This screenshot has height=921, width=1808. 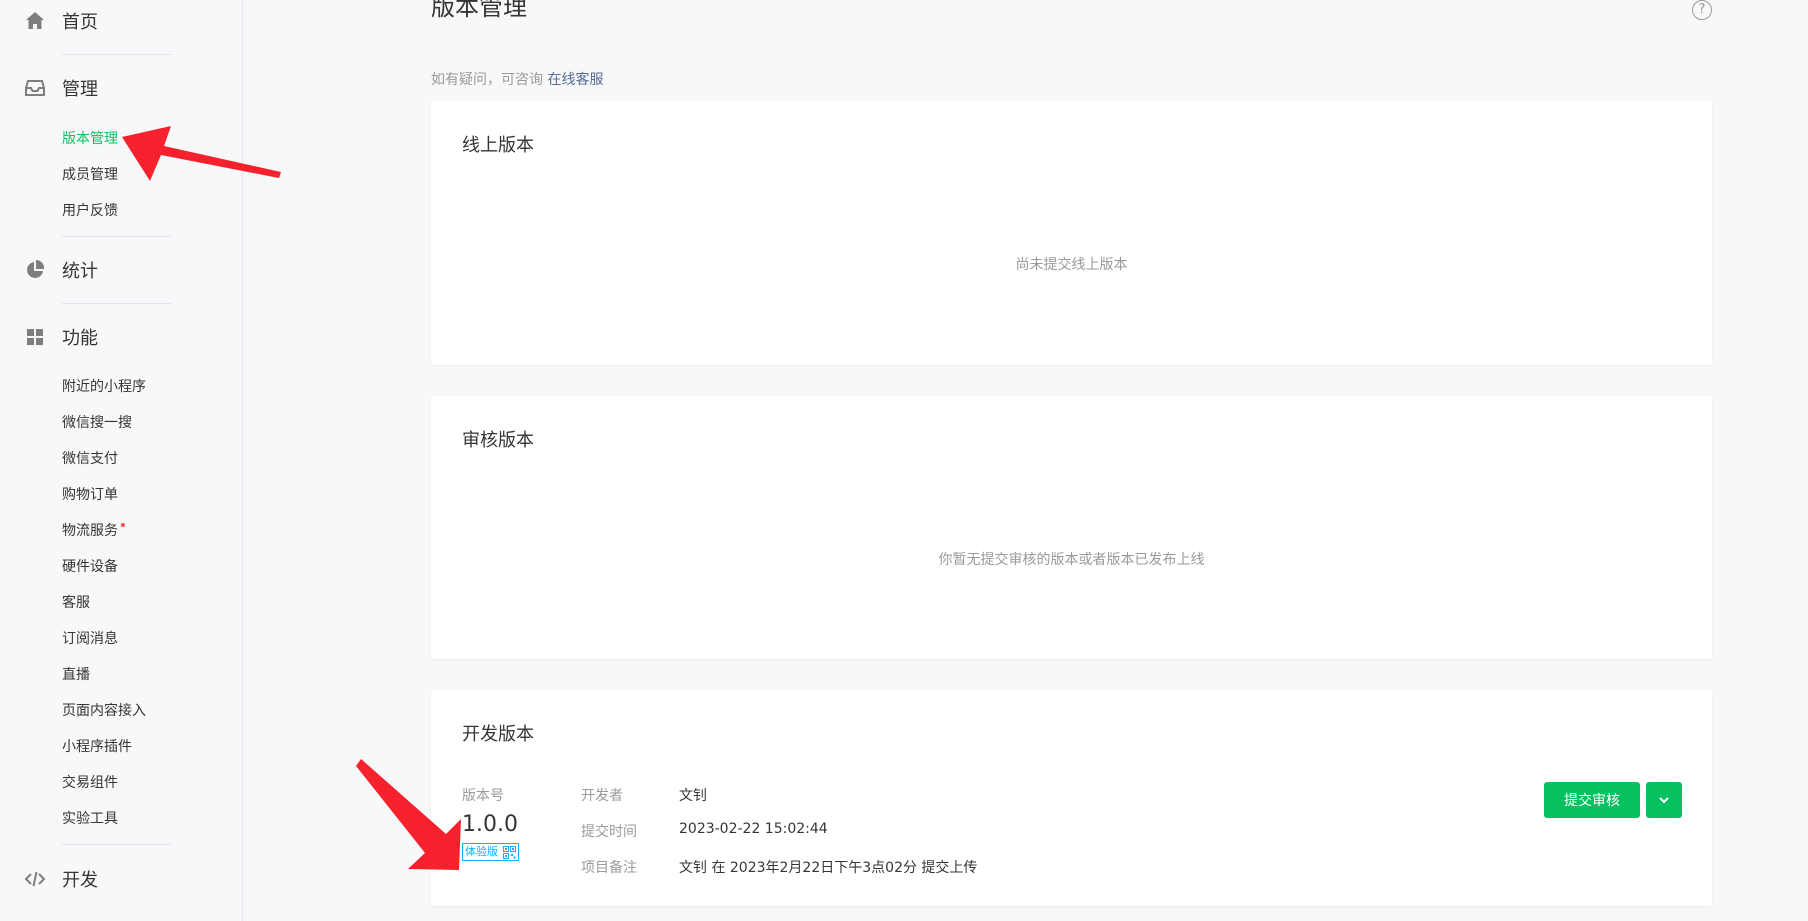 What do you see at coordinates (753, 829) in the screenshot?
I see `submit-time-value: 2023-02-22 15:02:44` at bounding box center [753, 829].